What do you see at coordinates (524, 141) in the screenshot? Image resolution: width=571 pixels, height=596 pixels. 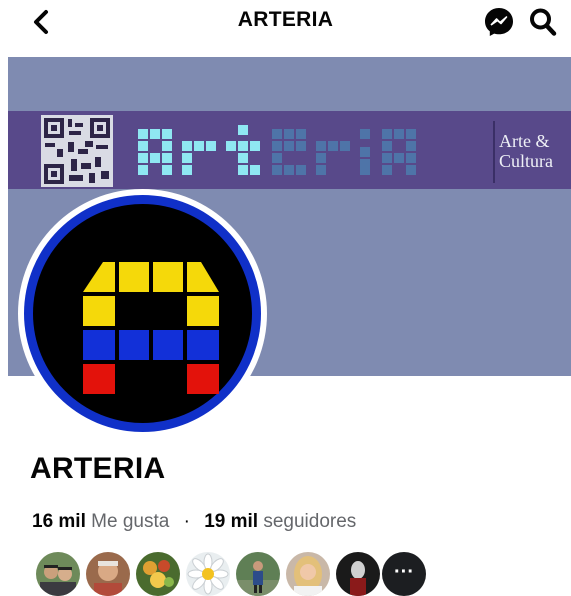 I see `tagline-line-1: Arte &` at bounding box center [524, 141].